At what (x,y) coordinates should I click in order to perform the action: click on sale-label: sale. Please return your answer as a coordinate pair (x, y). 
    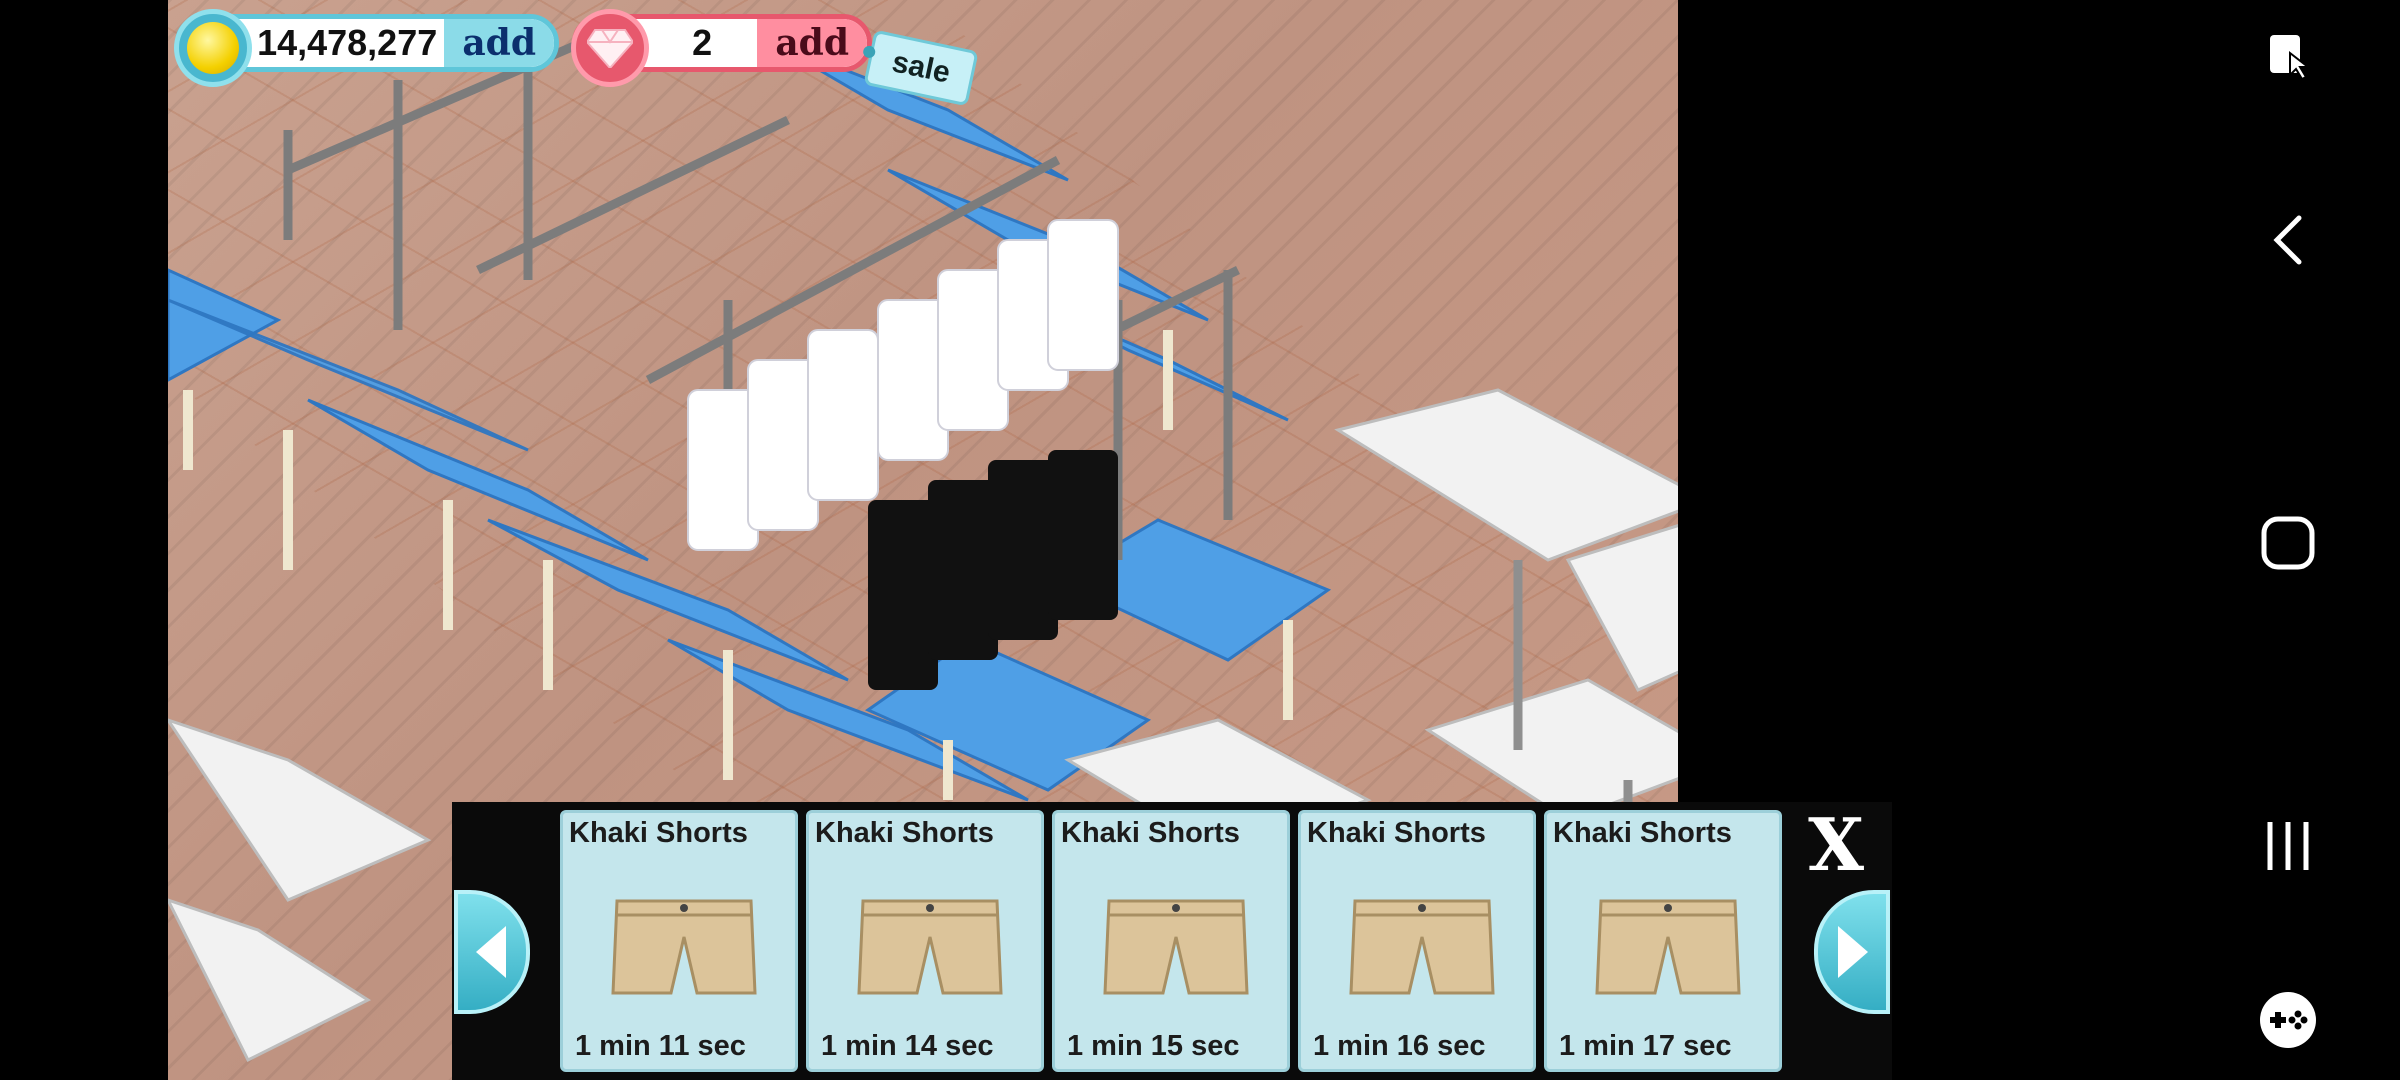
    Looking at the image, I should click on (921, 67).